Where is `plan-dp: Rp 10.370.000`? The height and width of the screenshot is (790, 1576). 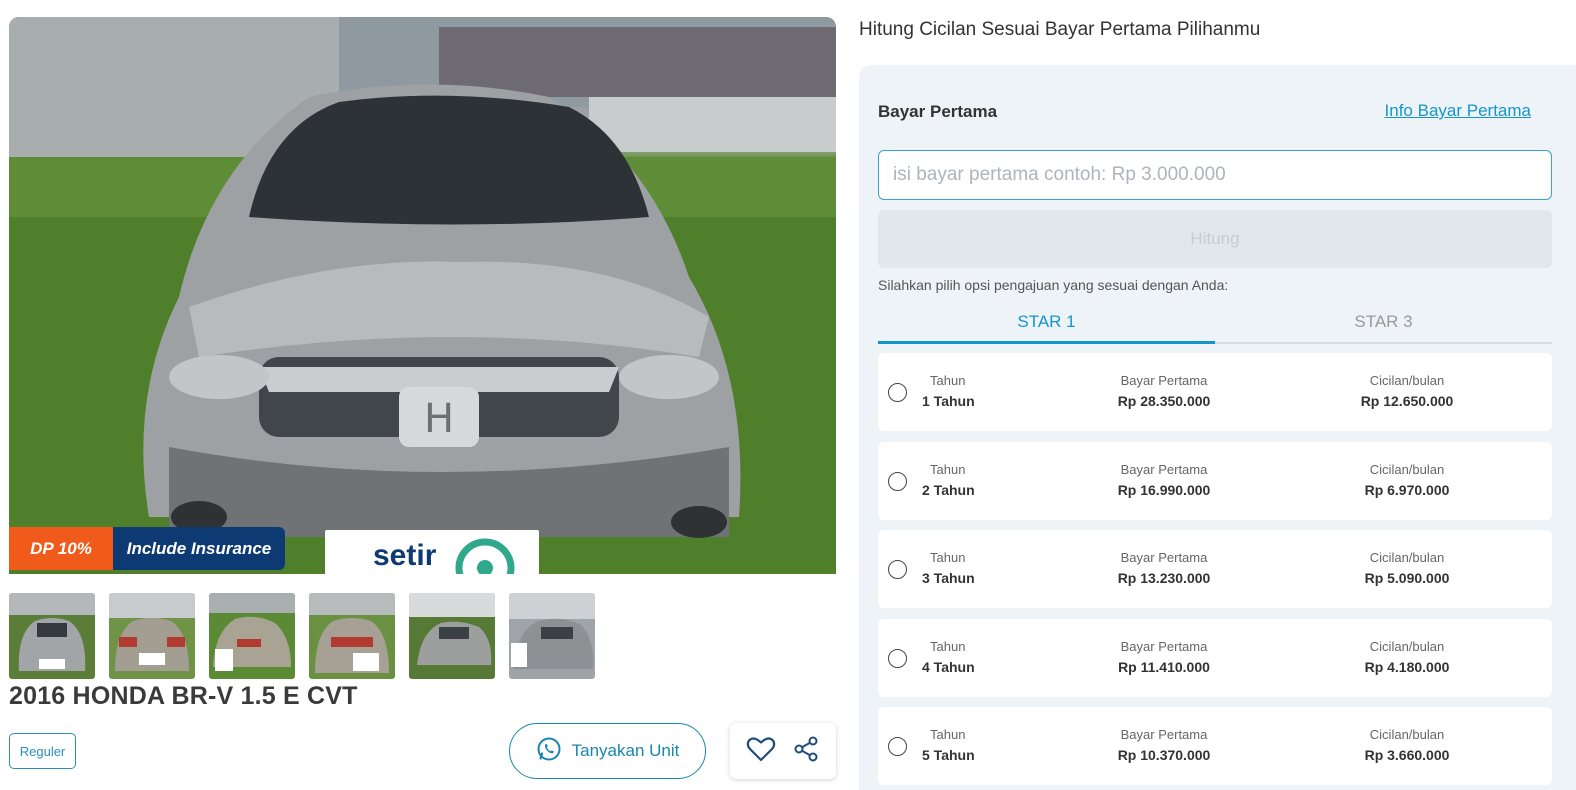 plan-dp: Rp 10.370.000 is located at coordinates (1164, 755).